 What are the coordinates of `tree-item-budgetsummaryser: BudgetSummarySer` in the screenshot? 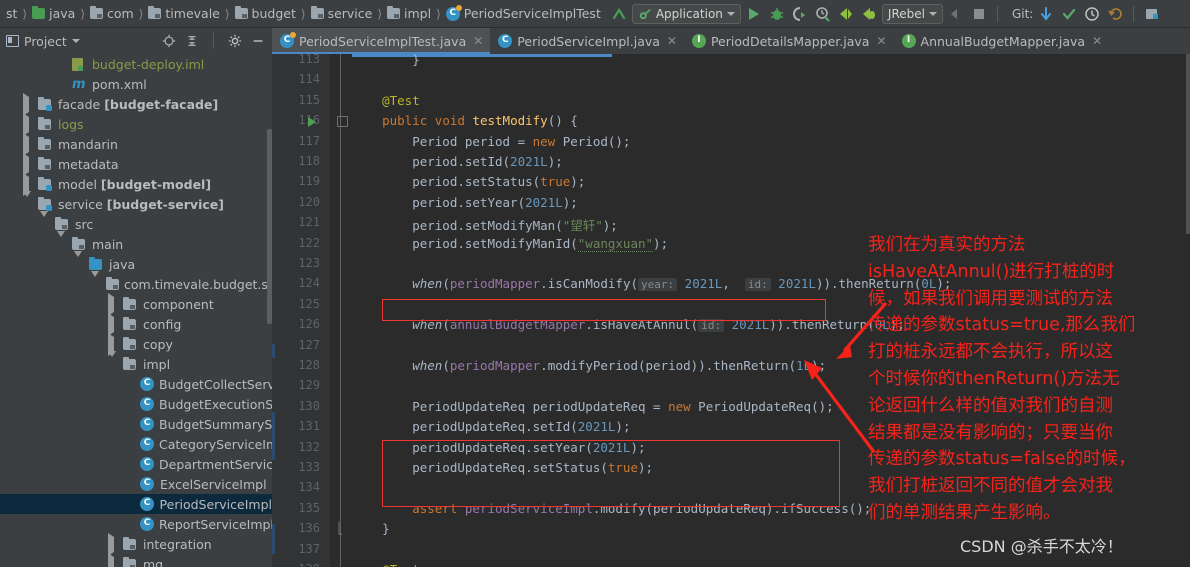 It's located at (136, 424).